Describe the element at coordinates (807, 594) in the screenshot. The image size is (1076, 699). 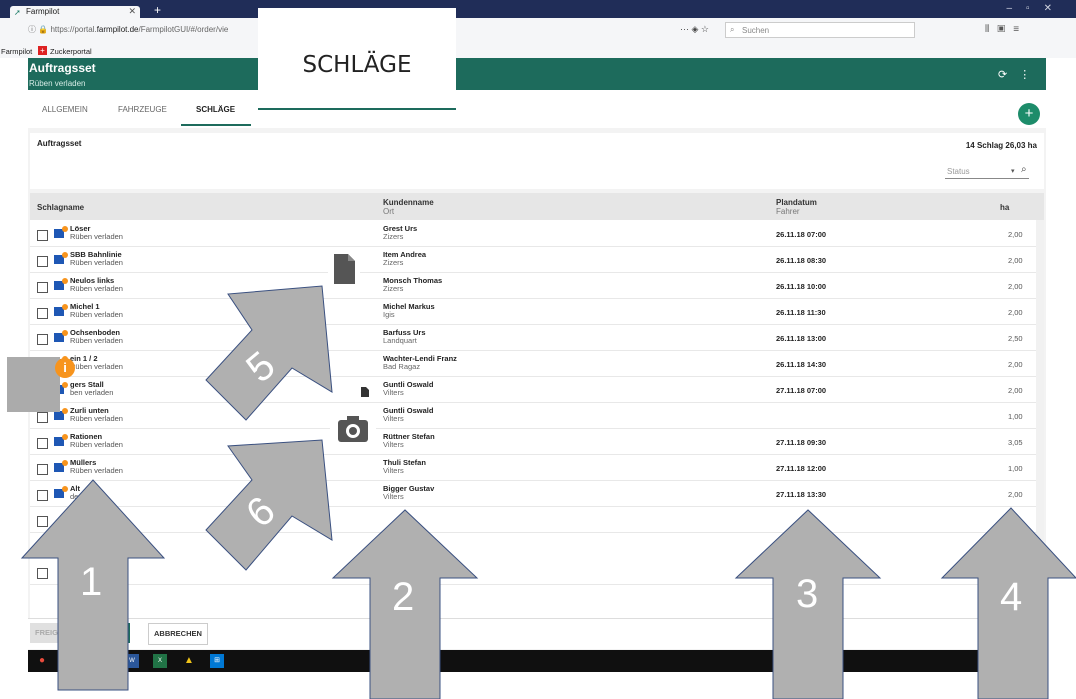
I see `arrow-label-3: 3` at that location.